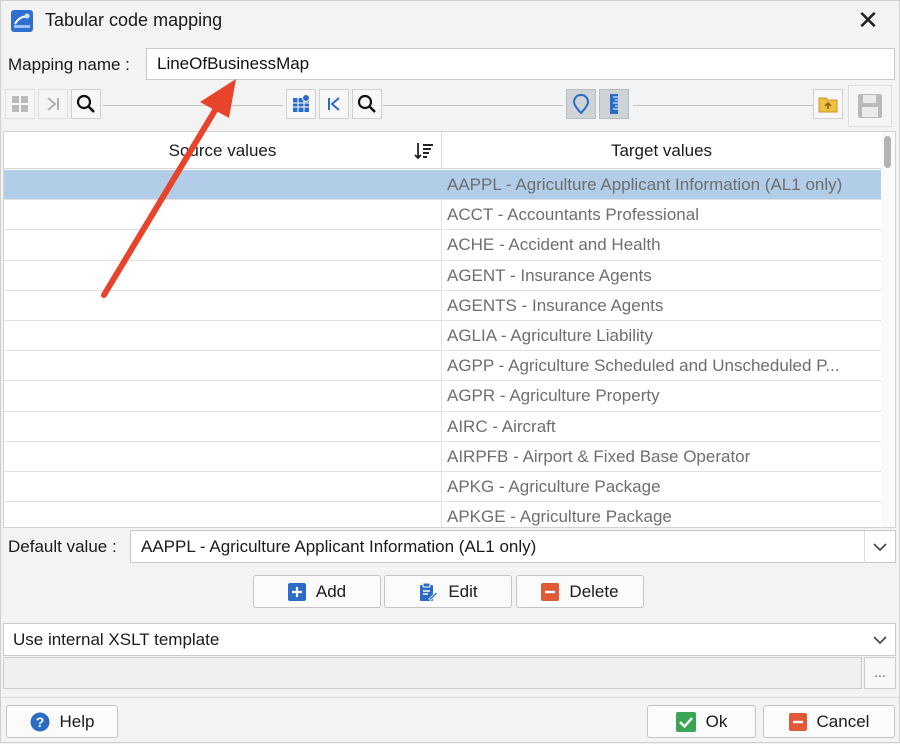 Image resolution: width=900 pixels, height=744 pixels. I want to click on add-button-label: Add, so click(331, 591).